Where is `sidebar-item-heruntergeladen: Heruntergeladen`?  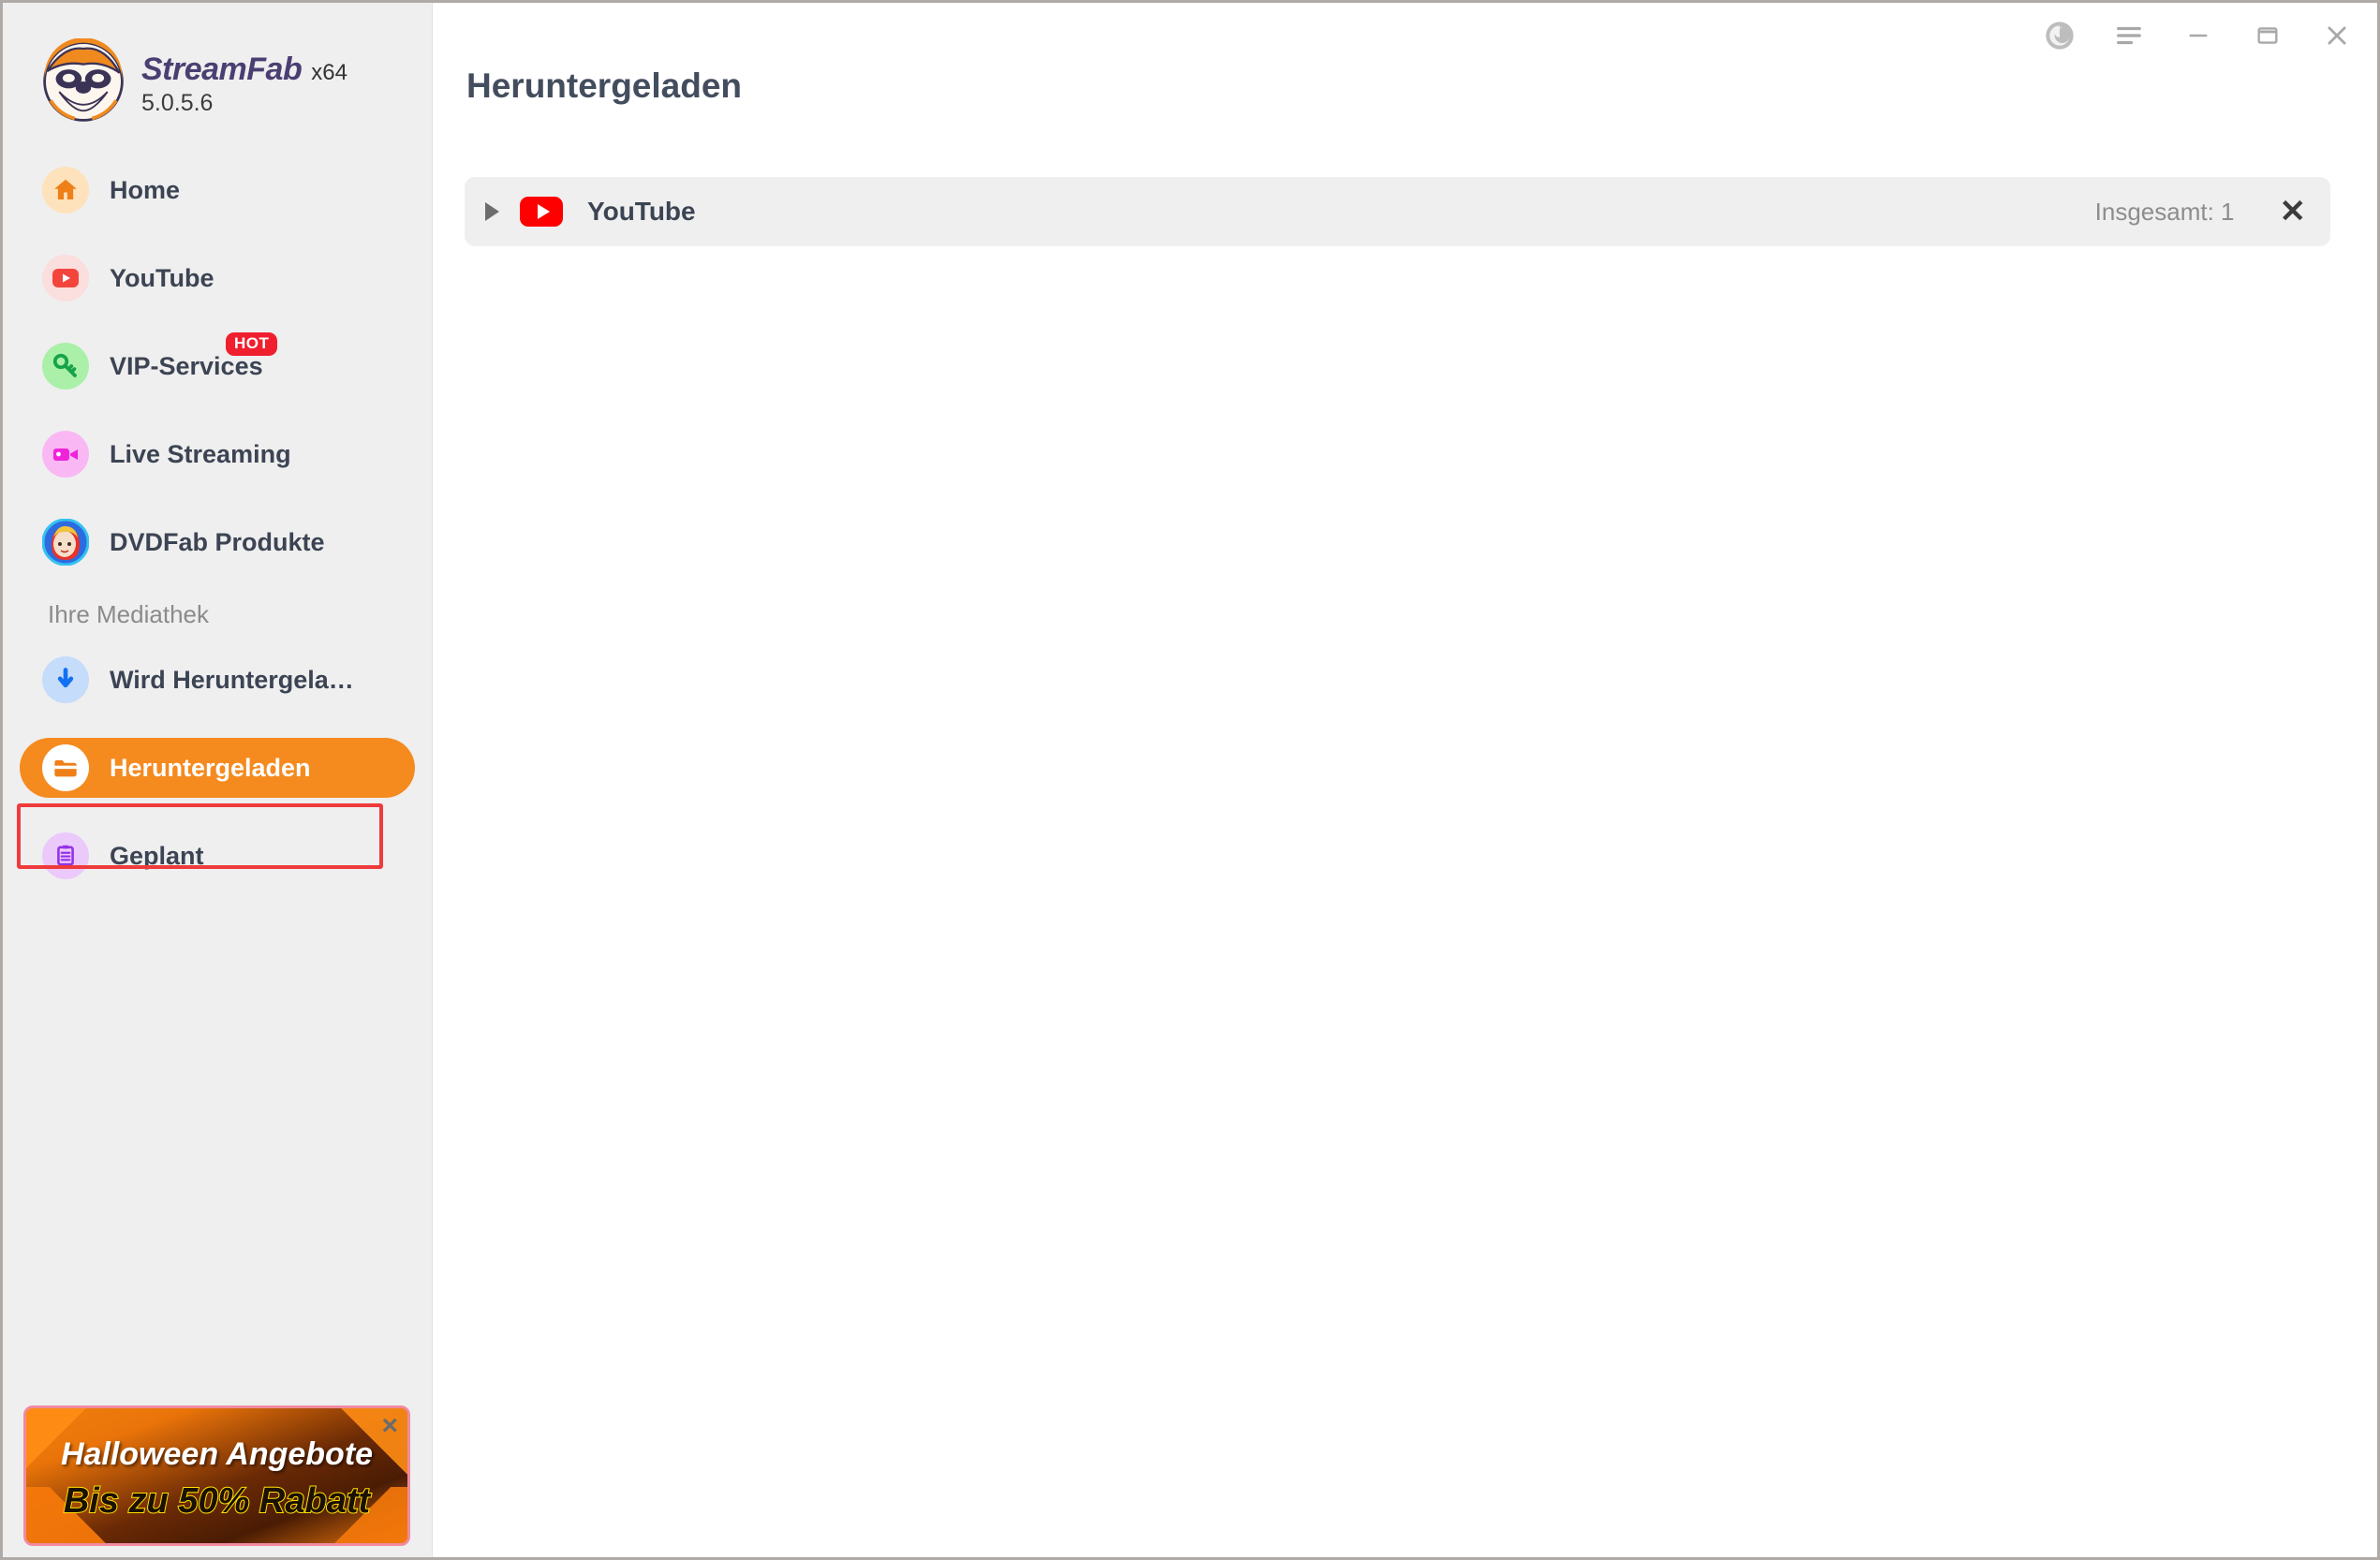
sidebar-item-heruntergeladen: Heruntergeladen is located at coordinates (217, 768).